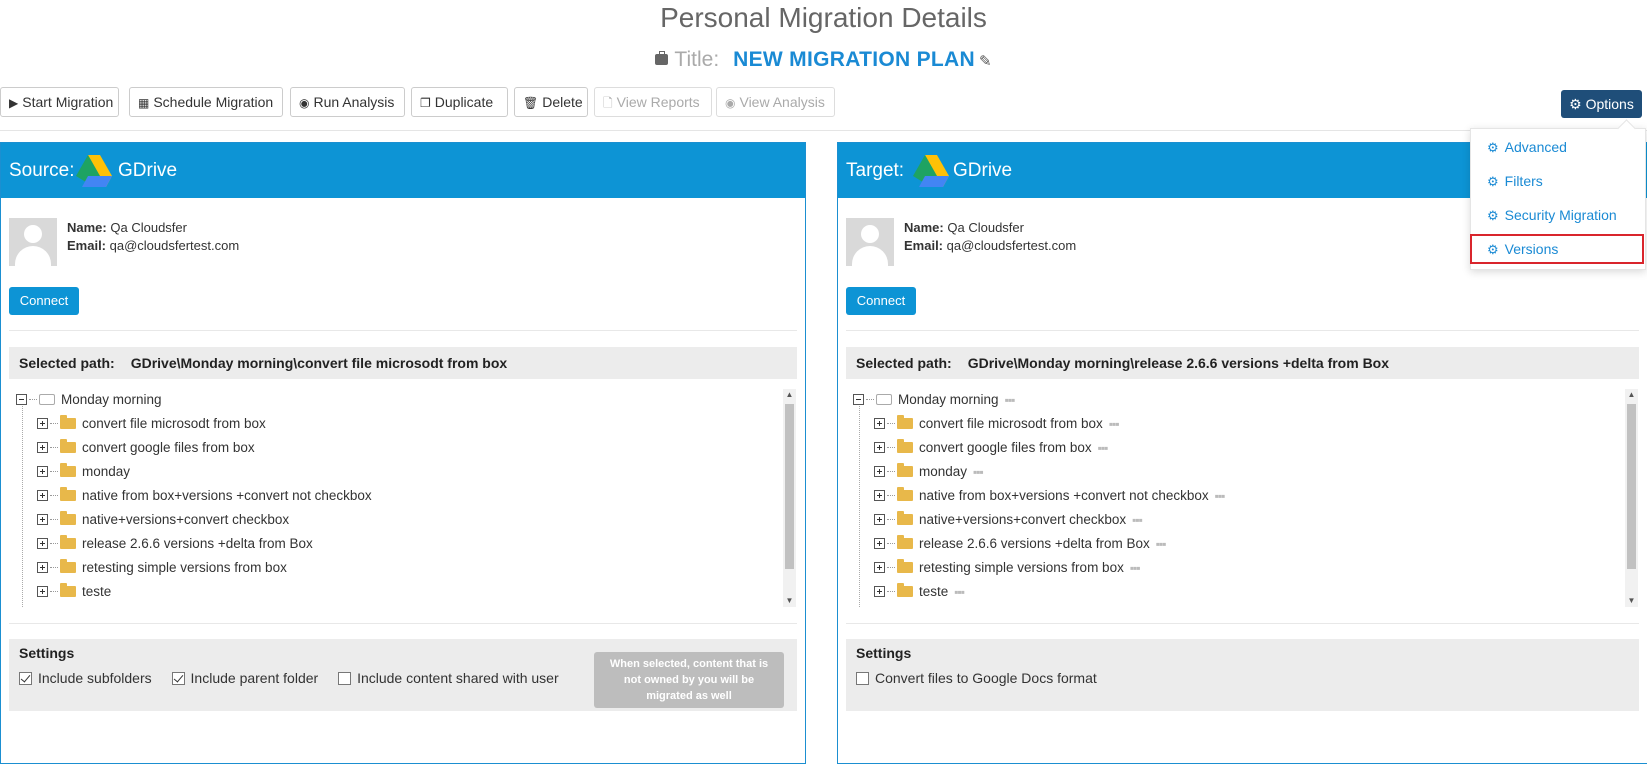  Describe the element at coordinates (448, 678) in the screenshot. I see `include-shared-content-option: Include content shared with user` at that location.